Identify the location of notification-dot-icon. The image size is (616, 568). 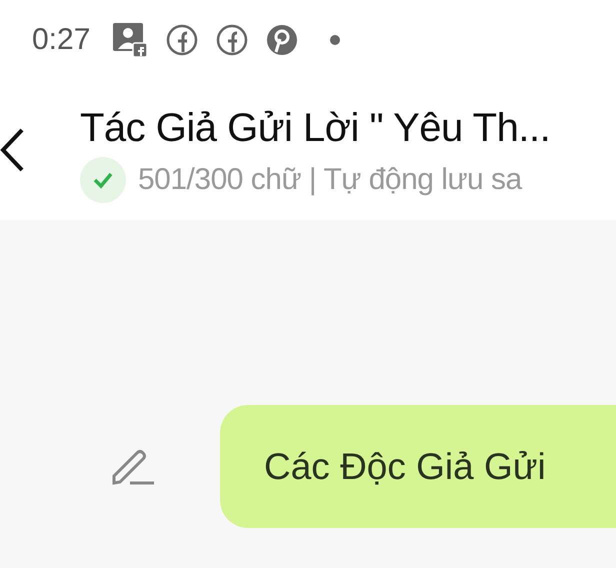
(335, 40).